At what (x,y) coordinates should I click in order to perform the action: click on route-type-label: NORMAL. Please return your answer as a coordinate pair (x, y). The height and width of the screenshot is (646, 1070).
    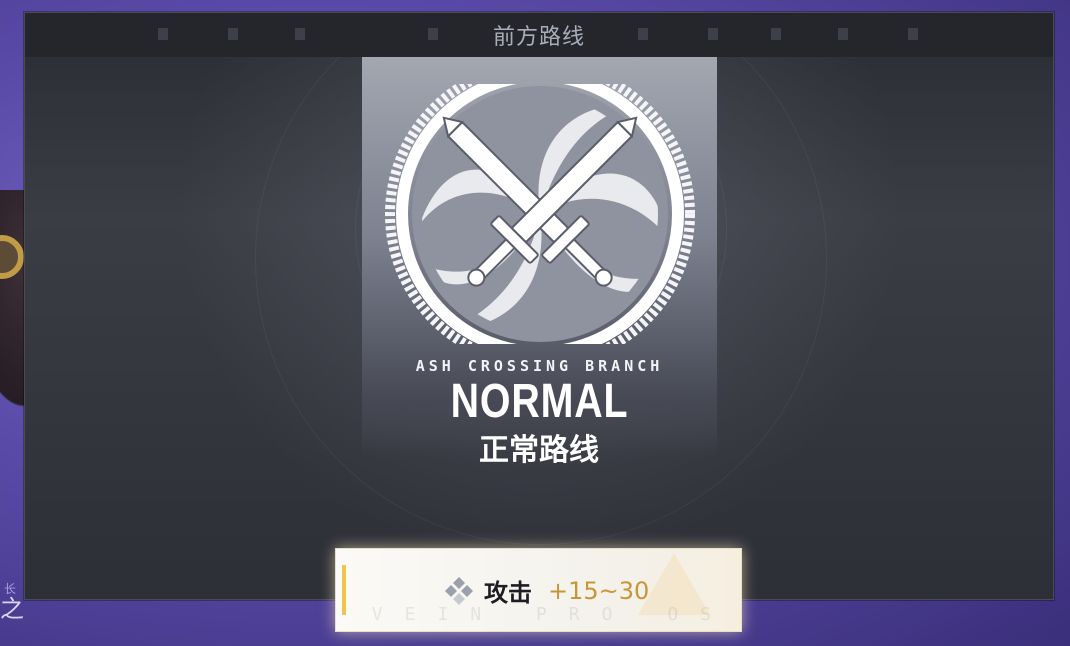
    Looking at the image, I should click on (539, 401).